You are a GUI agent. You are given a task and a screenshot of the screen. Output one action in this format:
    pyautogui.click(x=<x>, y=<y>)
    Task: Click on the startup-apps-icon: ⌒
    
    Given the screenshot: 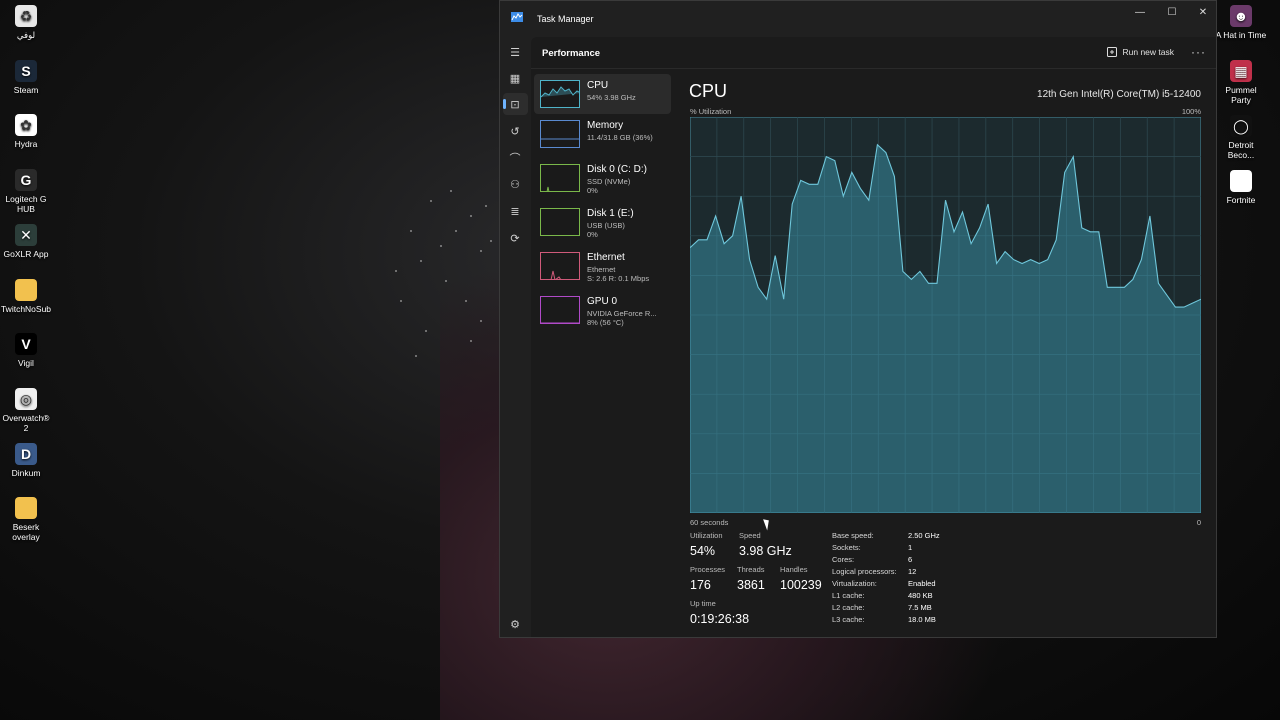 What is the action you would take?
    pyautogui.click(x=515, y=158)
    